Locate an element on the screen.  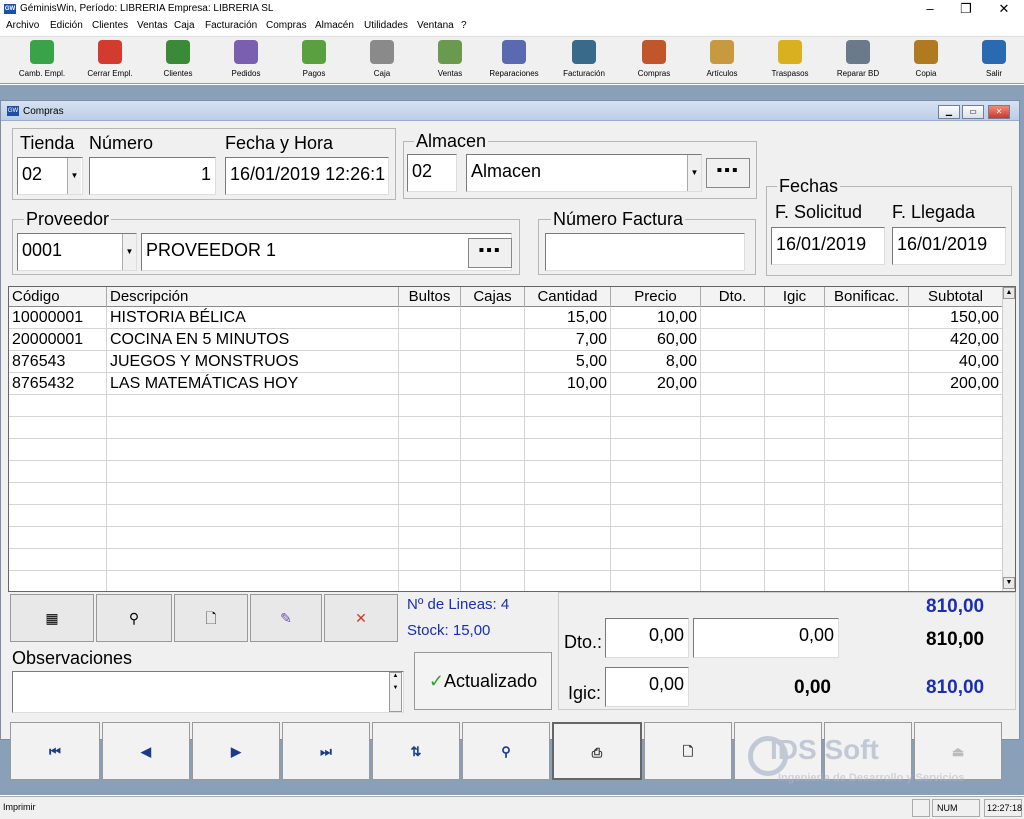
grid-header-8: Igic is located at coordinates (795, 297).